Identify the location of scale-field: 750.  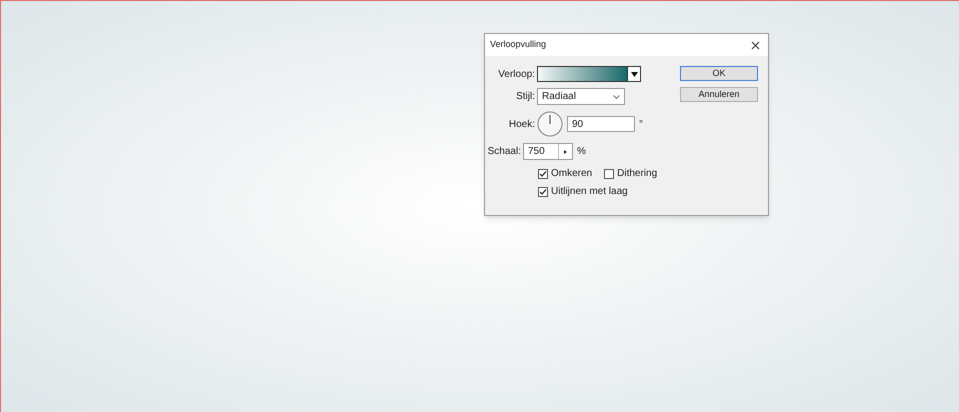
(548, 151).